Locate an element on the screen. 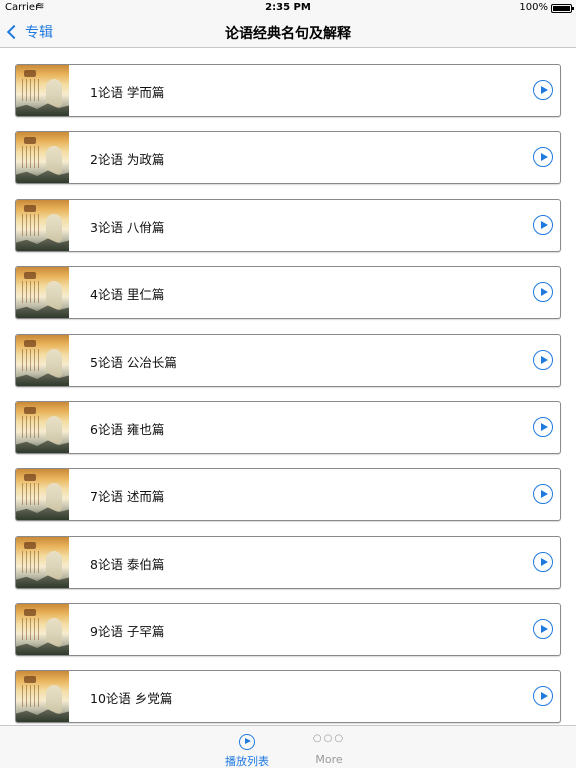 This screenshot has height=768, width=576. list-item-label: 10论语 乡党篇 is located at coordinates (131, 698).